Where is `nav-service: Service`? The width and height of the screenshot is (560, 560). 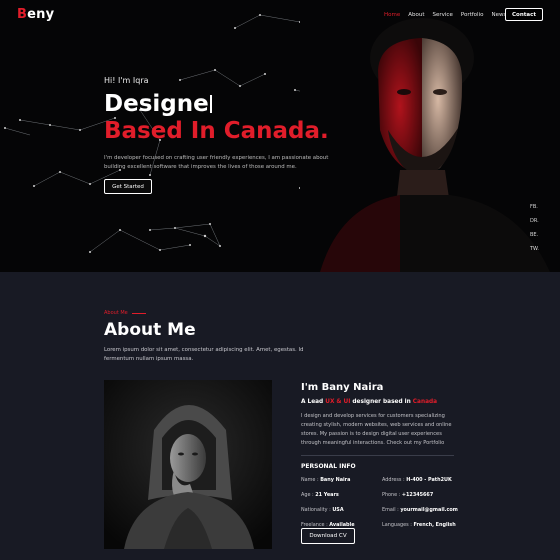
nav-service: Service is located at coordinates (443, 15).